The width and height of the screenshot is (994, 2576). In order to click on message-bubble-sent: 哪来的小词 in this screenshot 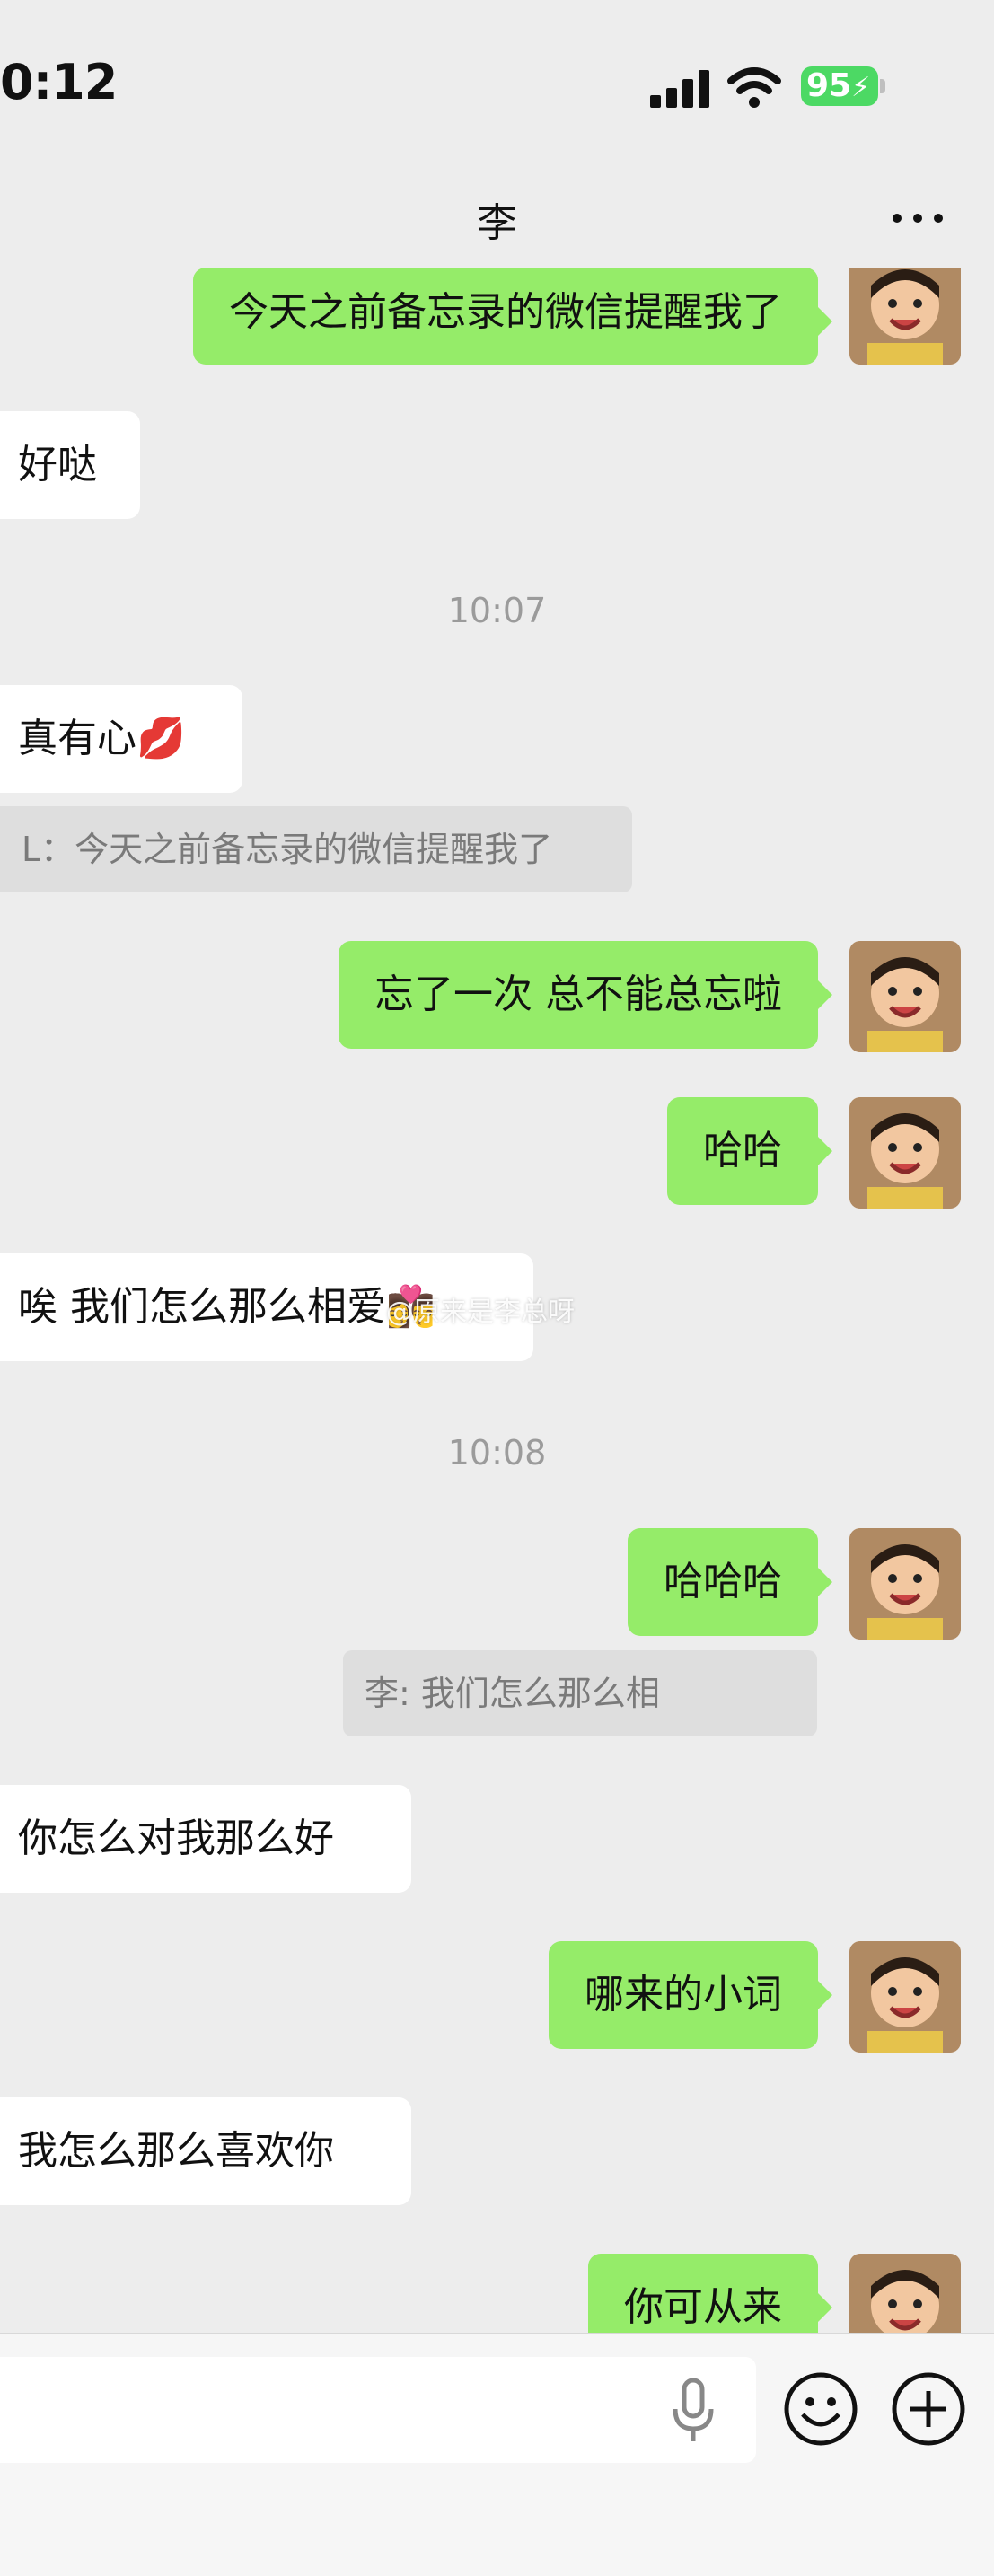, I will do `click(690, 1995)`.